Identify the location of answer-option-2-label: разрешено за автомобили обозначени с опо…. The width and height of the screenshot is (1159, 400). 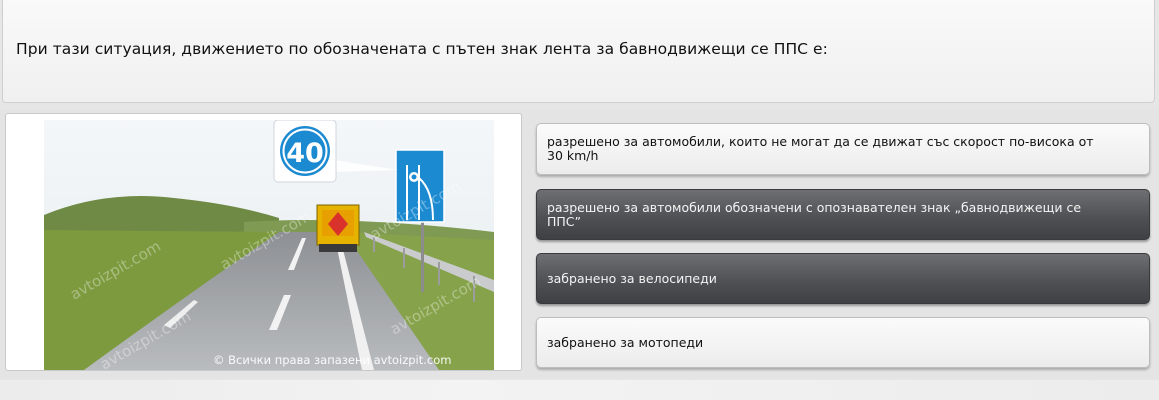
(814, 214).